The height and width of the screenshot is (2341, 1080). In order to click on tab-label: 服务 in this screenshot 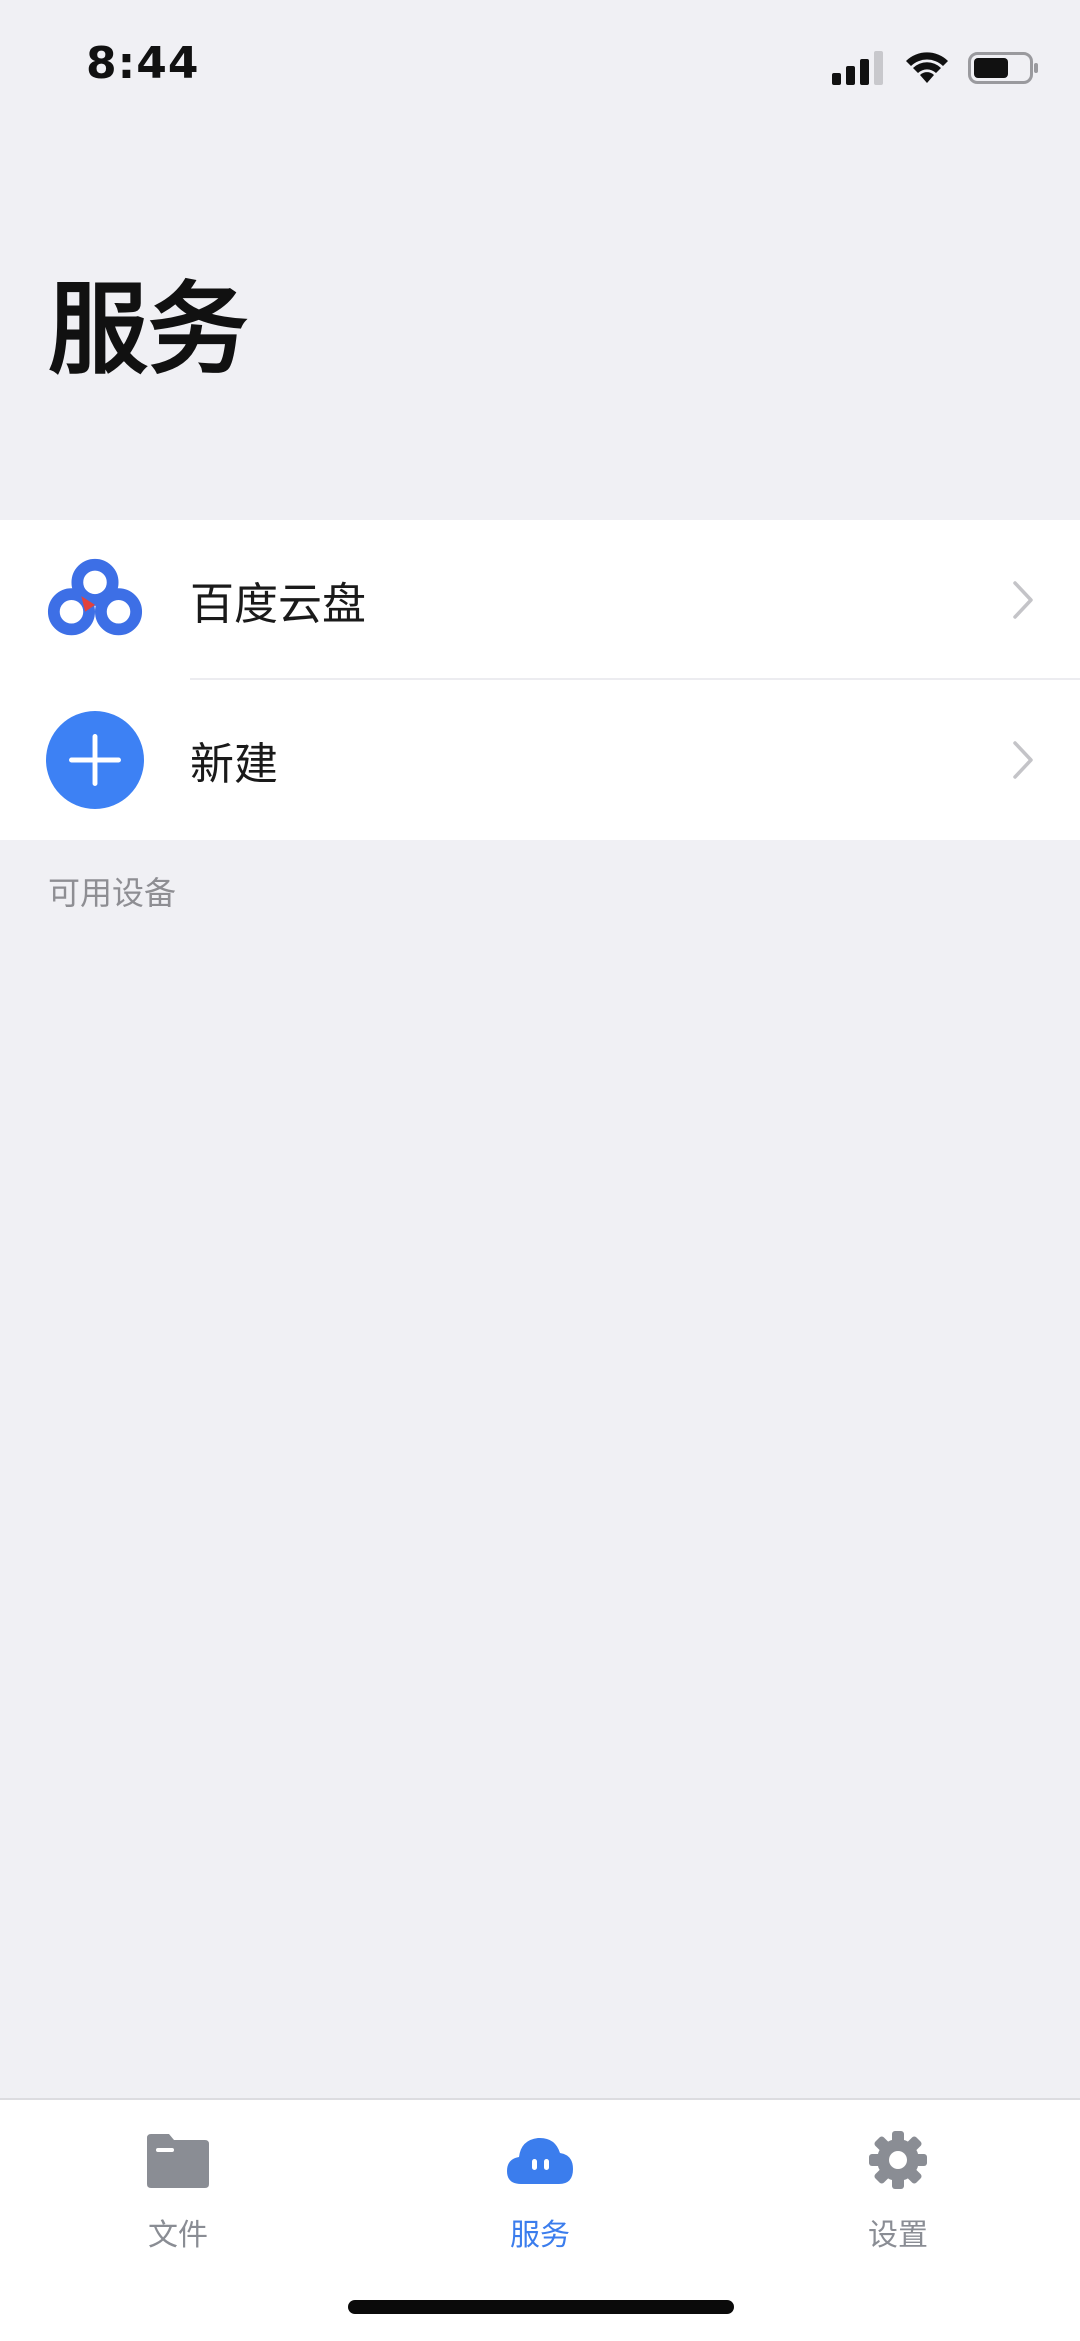, I will do `click(540, 2235)`.